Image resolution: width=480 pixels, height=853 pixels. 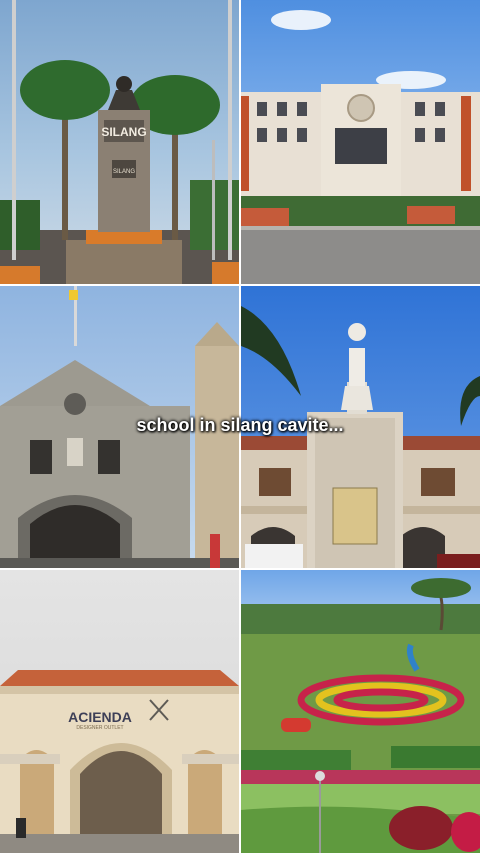 What do you see at coordinates (123, 132) in the screenshot?
I see `monument-sign-text: SILANG` at bounding box center [123, 132].